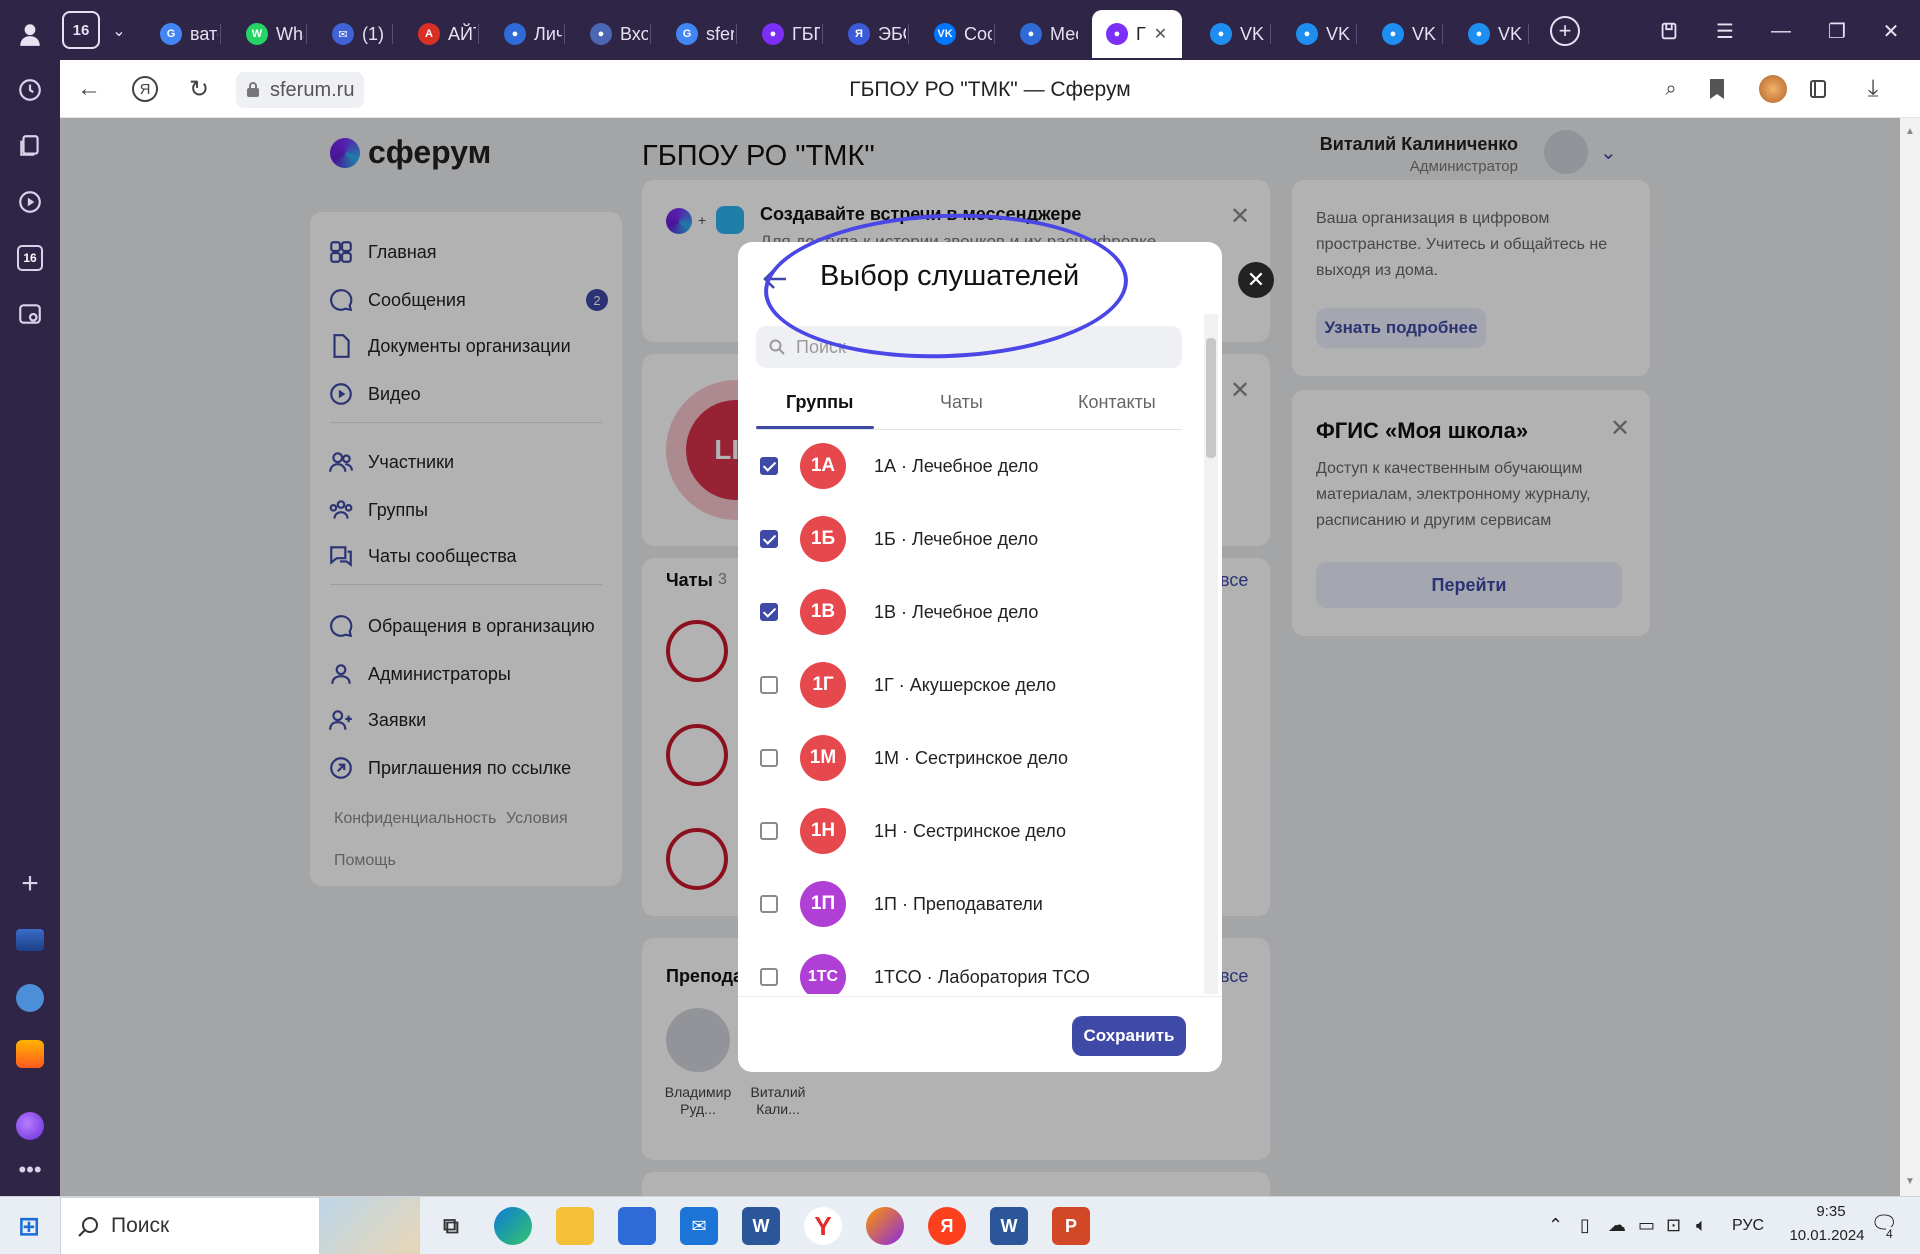 Image resolution: width=1920 pixels, height=1254 pixels. I want to click on windows-start-icon: ⊞, so click(29, 1226).